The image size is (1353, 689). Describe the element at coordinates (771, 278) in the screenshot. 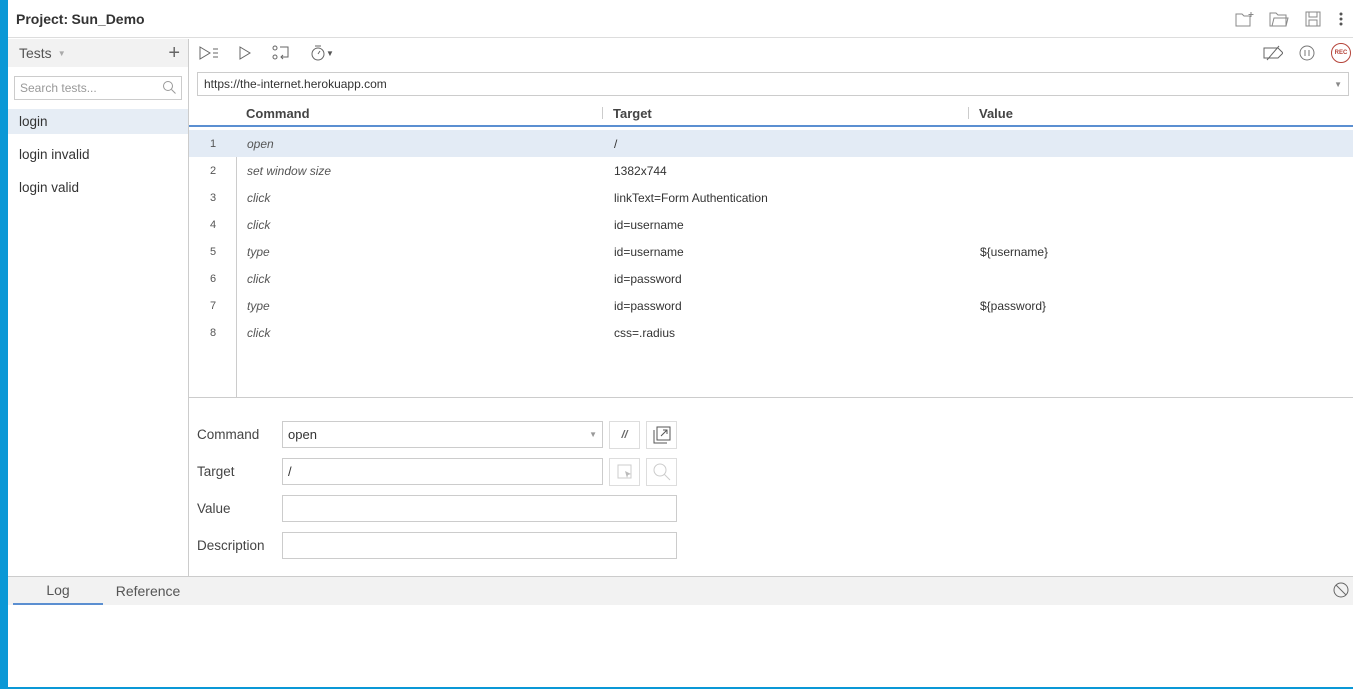

I see `table-row: 6 click id=password` at that location.